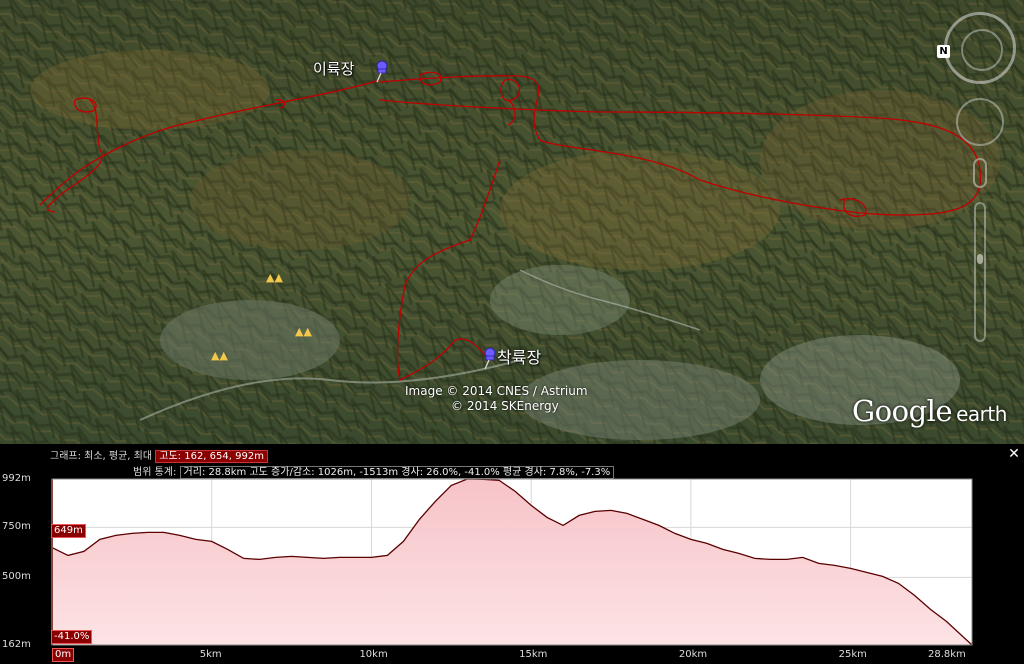 The height and width of the screenshot is (664, 1024). Describe the element at coordinates (943, 51) in the screenshot. I see `north-button: N` at that location.